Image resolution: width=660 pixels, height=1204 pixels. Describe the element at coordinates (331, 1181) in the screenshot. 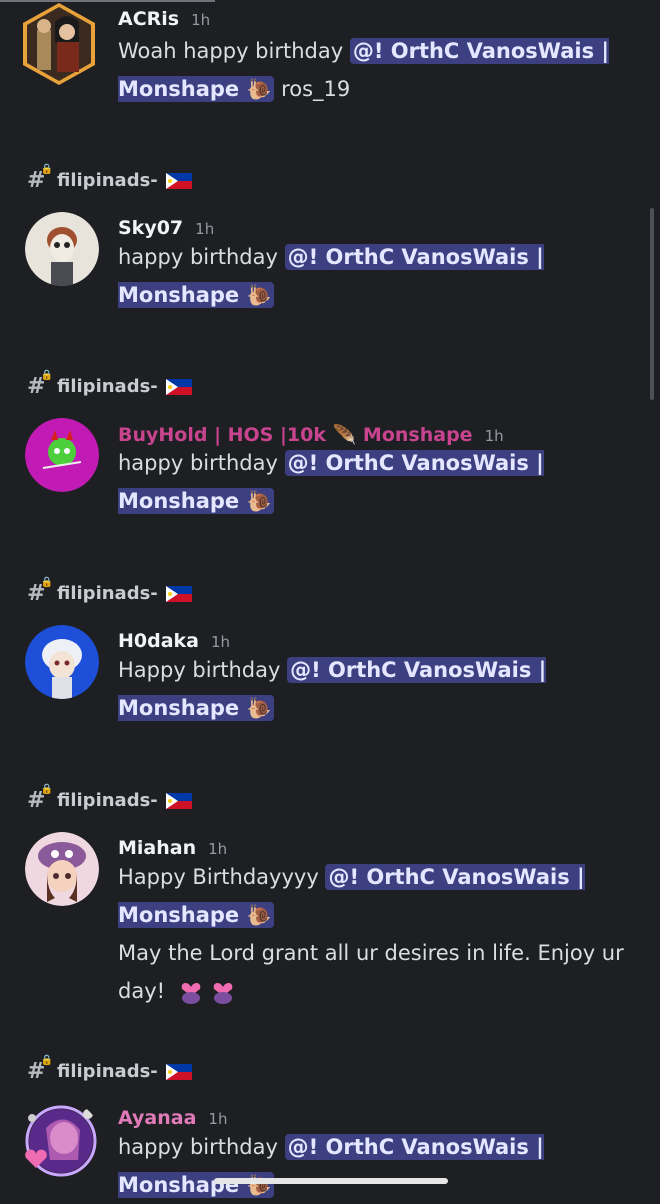

I see `home-indicator` at that location.